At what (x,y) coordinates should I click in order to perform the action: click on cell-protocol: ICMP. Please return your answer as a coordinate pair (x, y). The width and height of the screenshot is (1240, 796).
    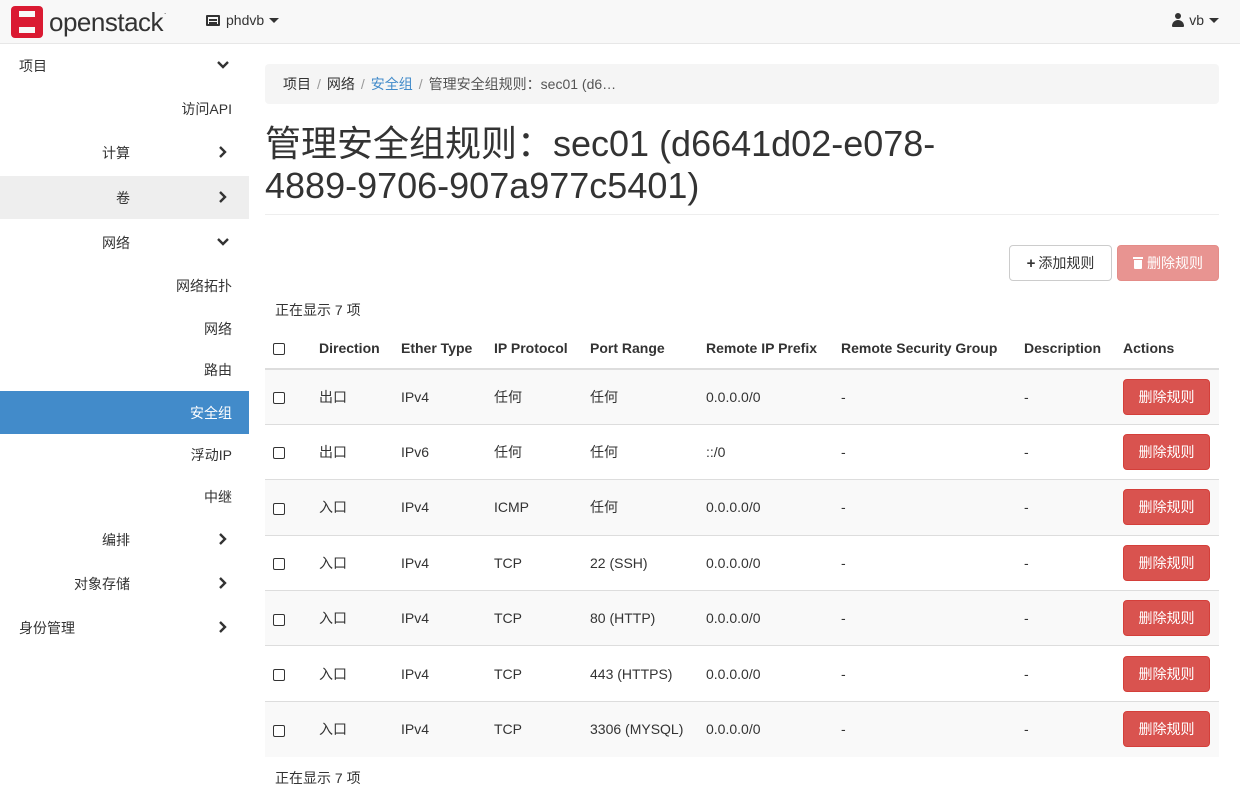
    Looking at the image, I should click on (534, 507).